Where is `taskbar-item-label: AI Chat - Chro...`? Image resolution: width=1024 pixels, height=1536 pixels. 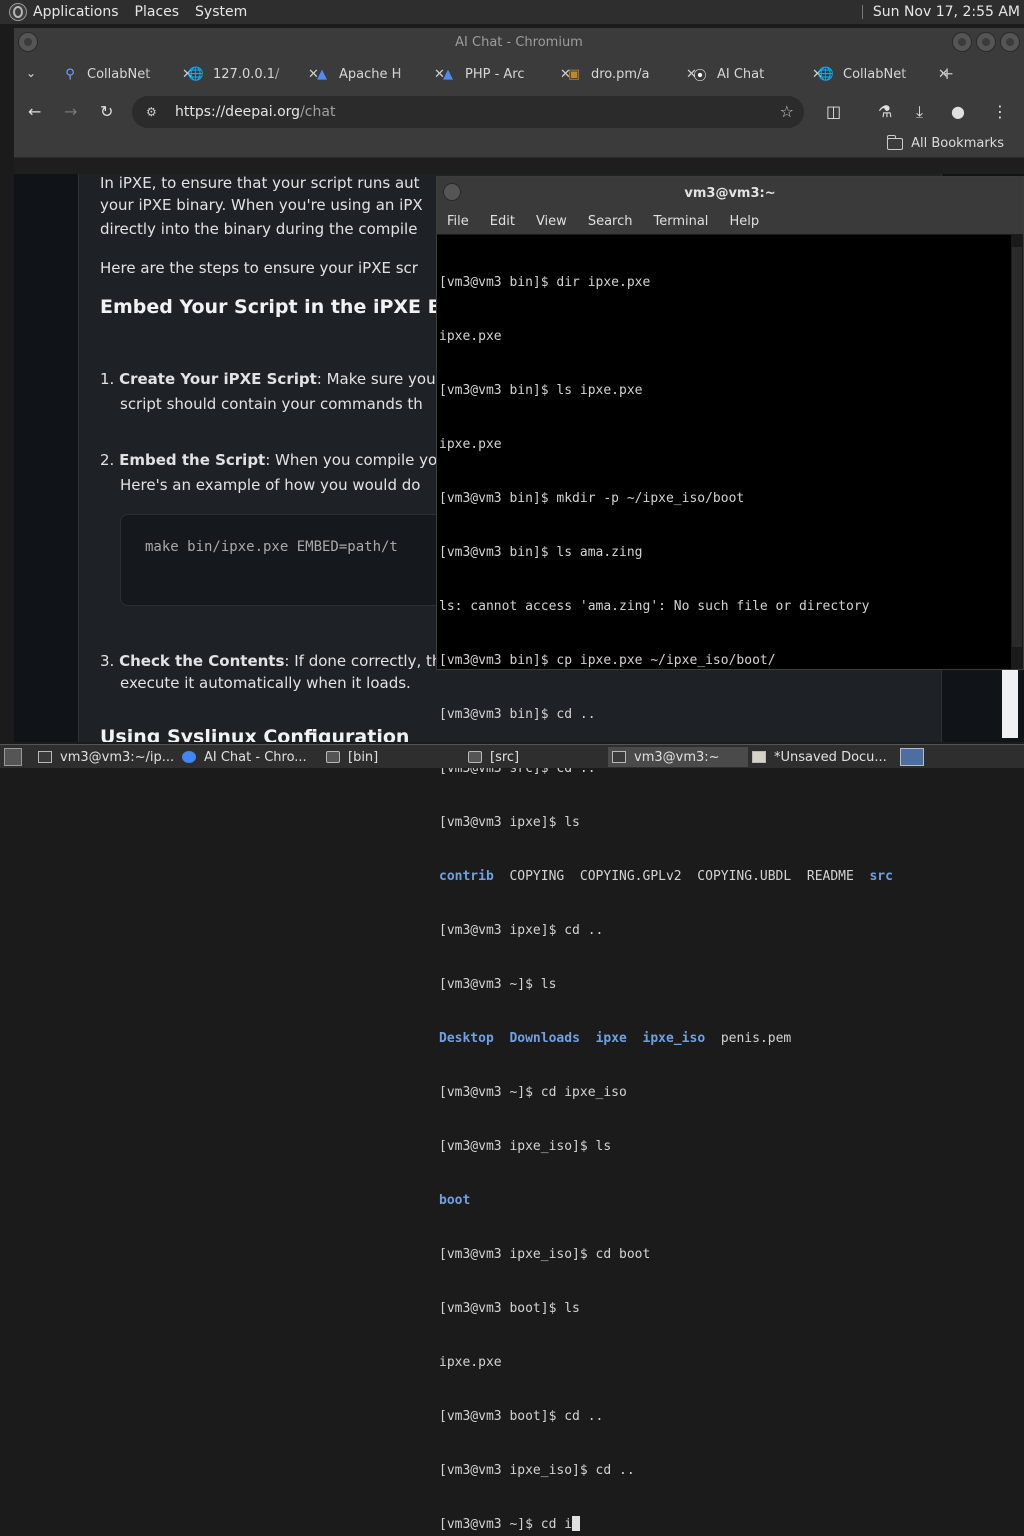
taskbar-item-label: AI Chat - Chro... is located at coordinates (255, 757).